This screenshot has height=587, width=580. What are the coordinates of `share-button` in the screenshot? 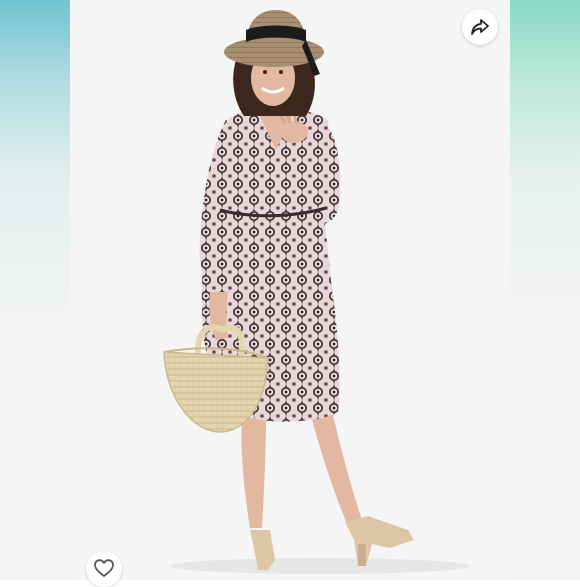 It's located at (480, 27).